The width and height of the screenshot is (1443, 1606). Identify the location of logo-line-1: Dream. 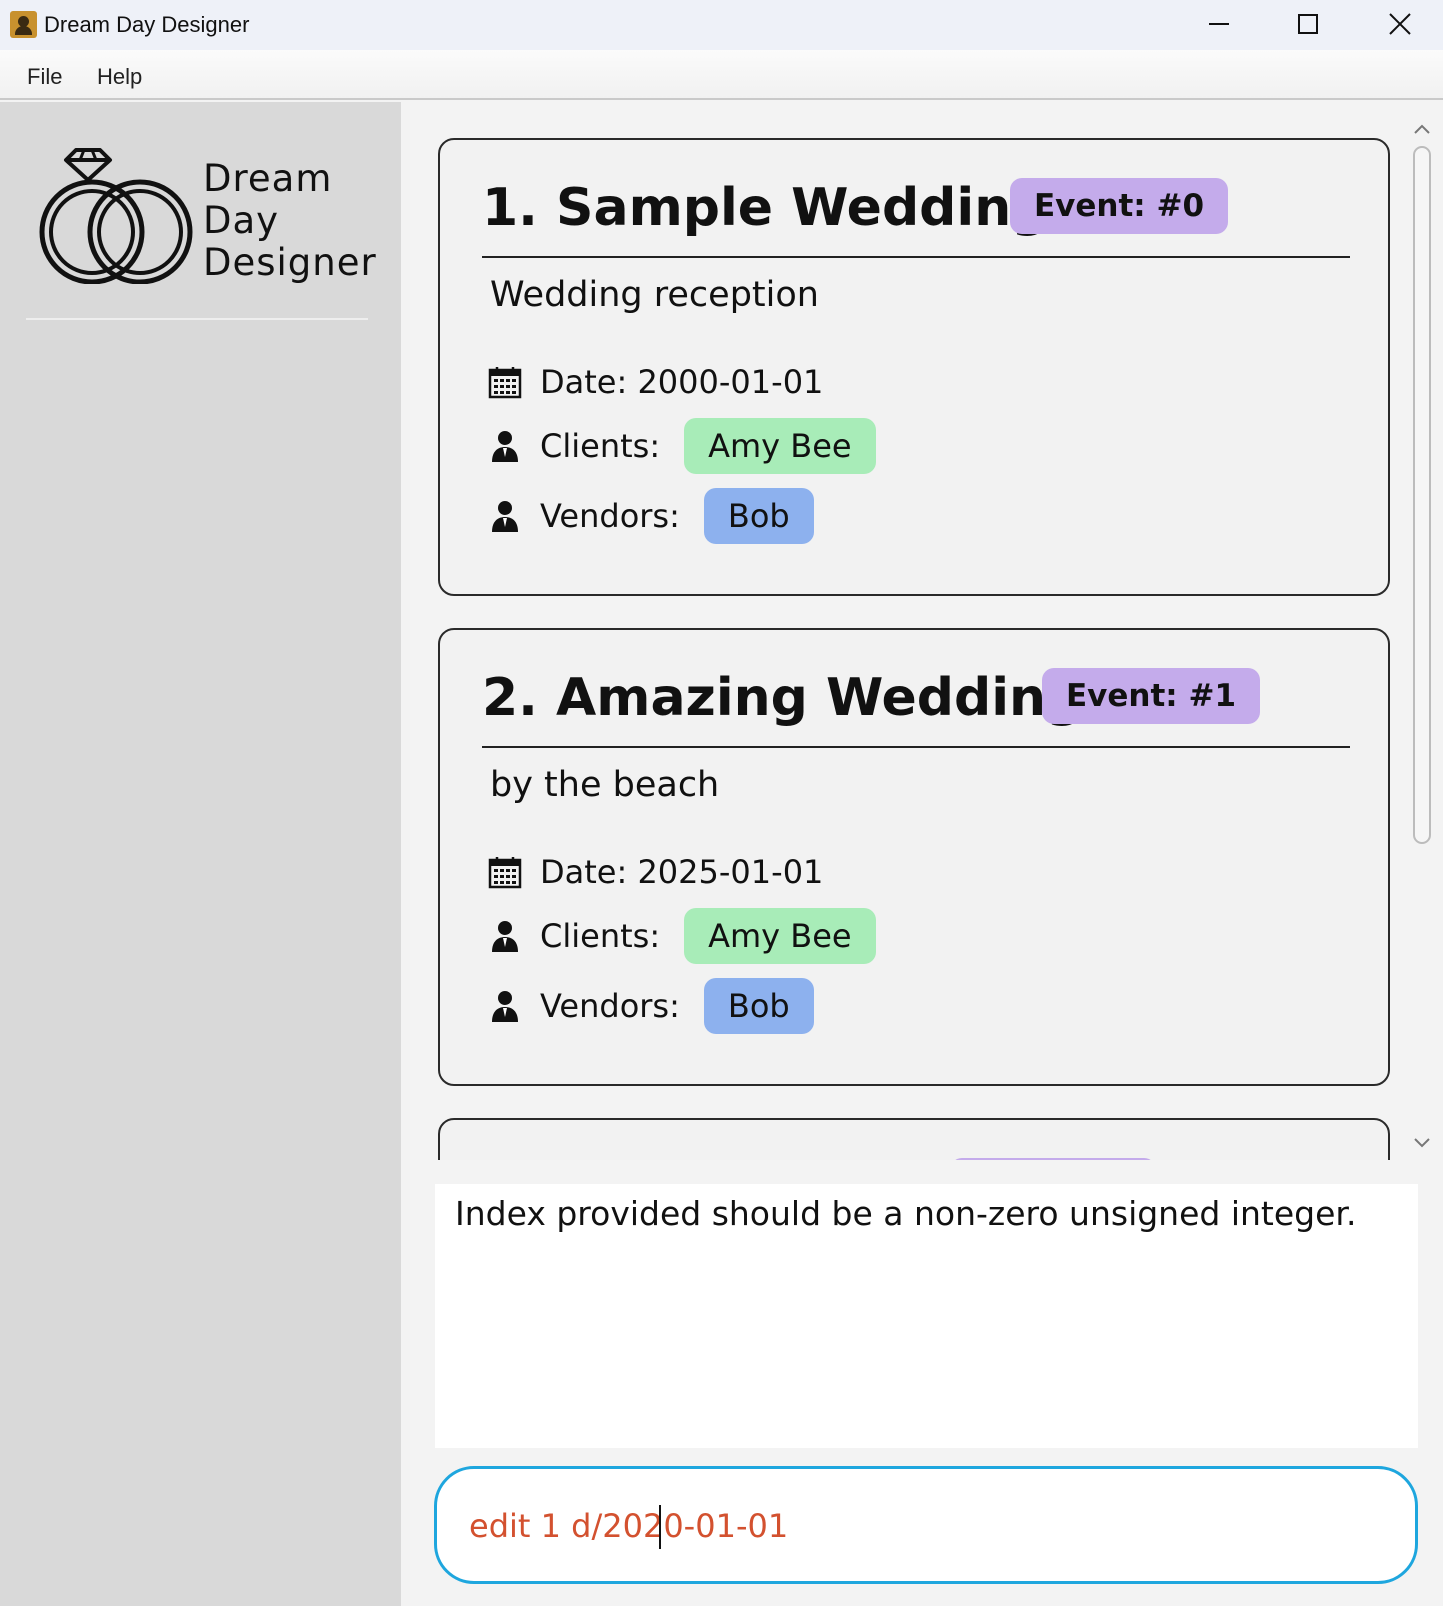
(268, 178).